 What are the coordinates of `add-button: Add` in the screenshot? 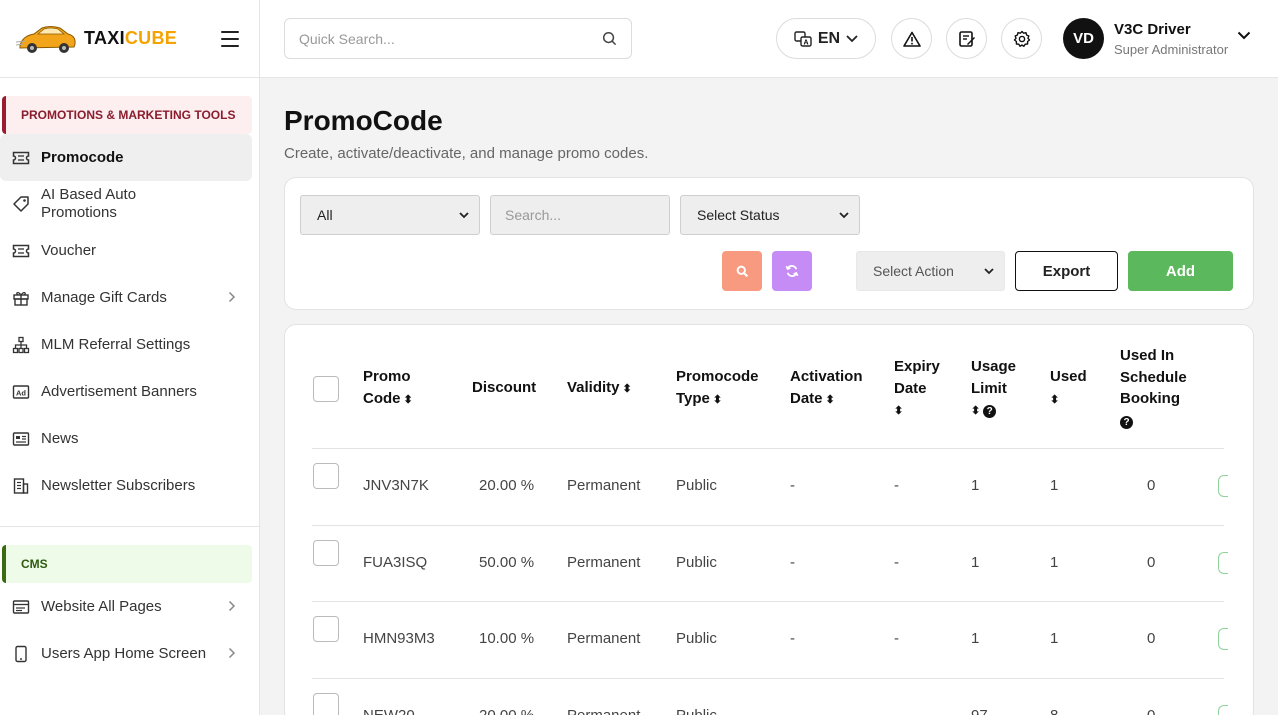 It's located at (1180, 271).